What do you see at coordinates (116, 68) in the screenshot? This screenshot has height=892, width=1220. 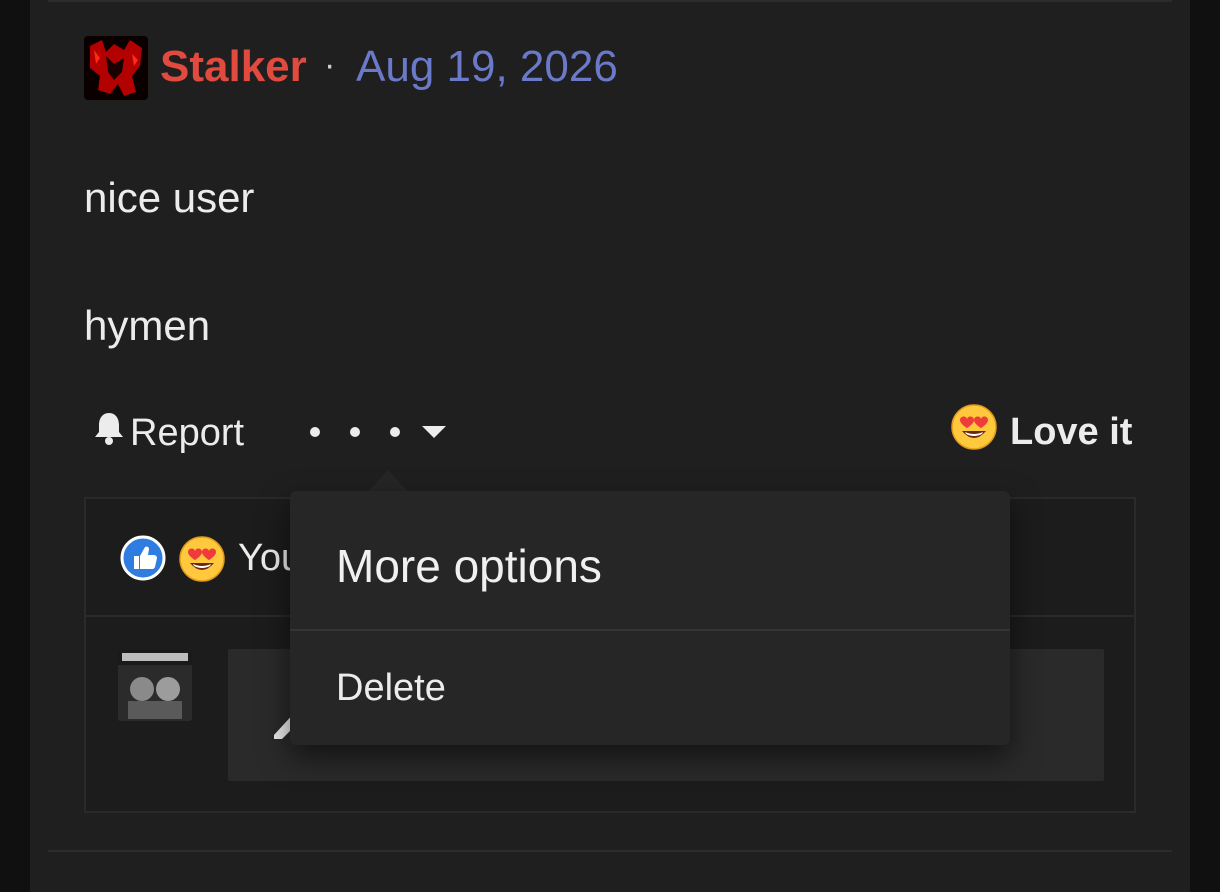 I see `author-avatar` at bounding box center [116, 68].